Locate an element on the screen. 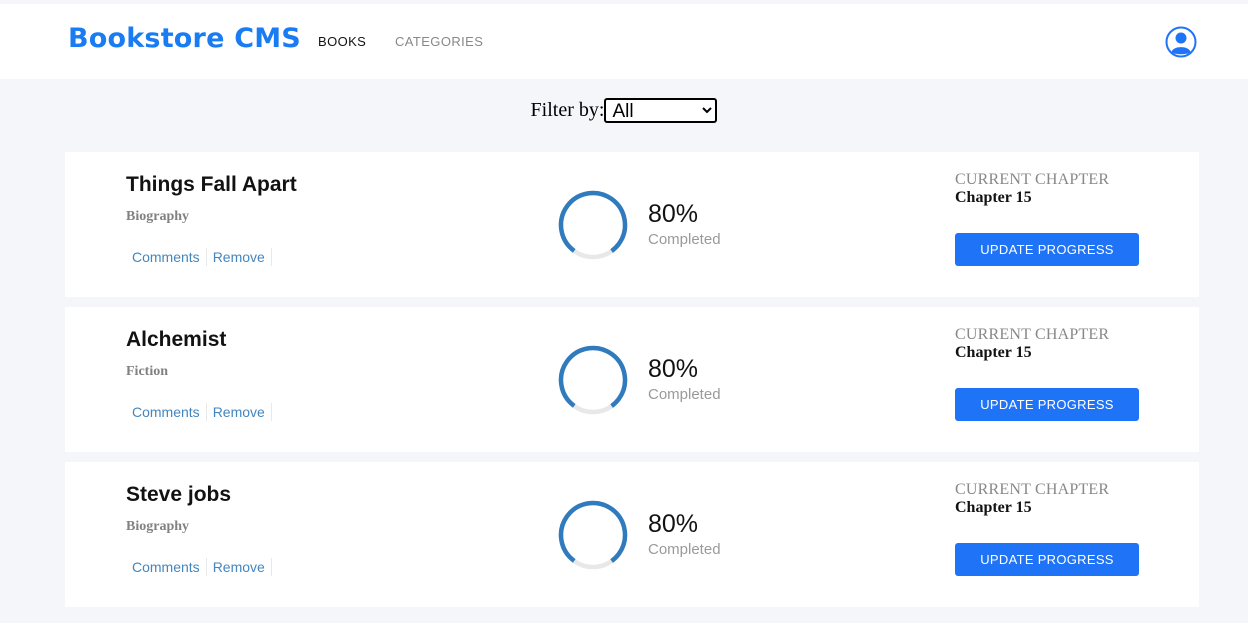 The width and height of the screenshot is (1248, 623). filter-bar: Filter by: All is located at coordinates (624, 110).